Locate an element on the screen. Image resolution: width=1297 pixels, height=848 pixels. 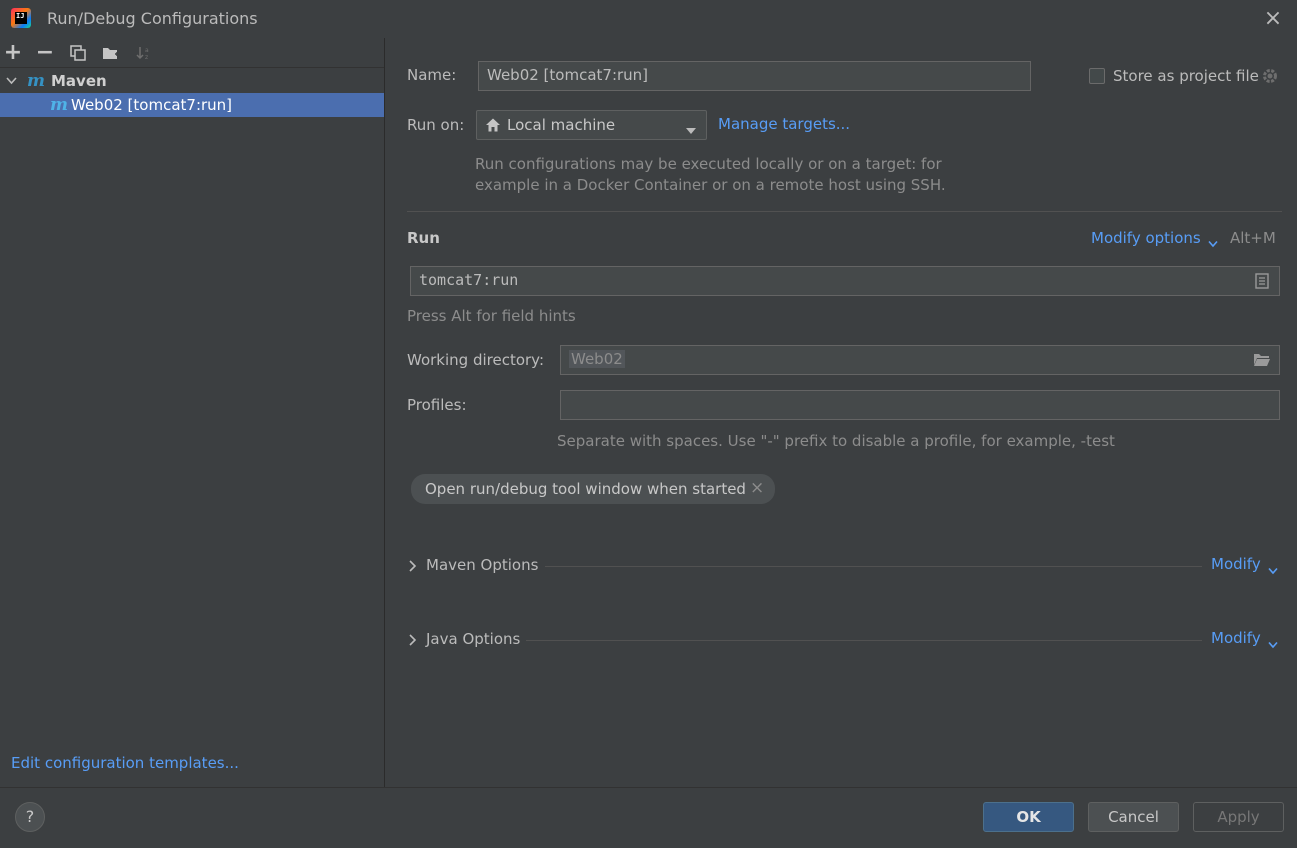
home-icon is located at coordinates (493, 127).